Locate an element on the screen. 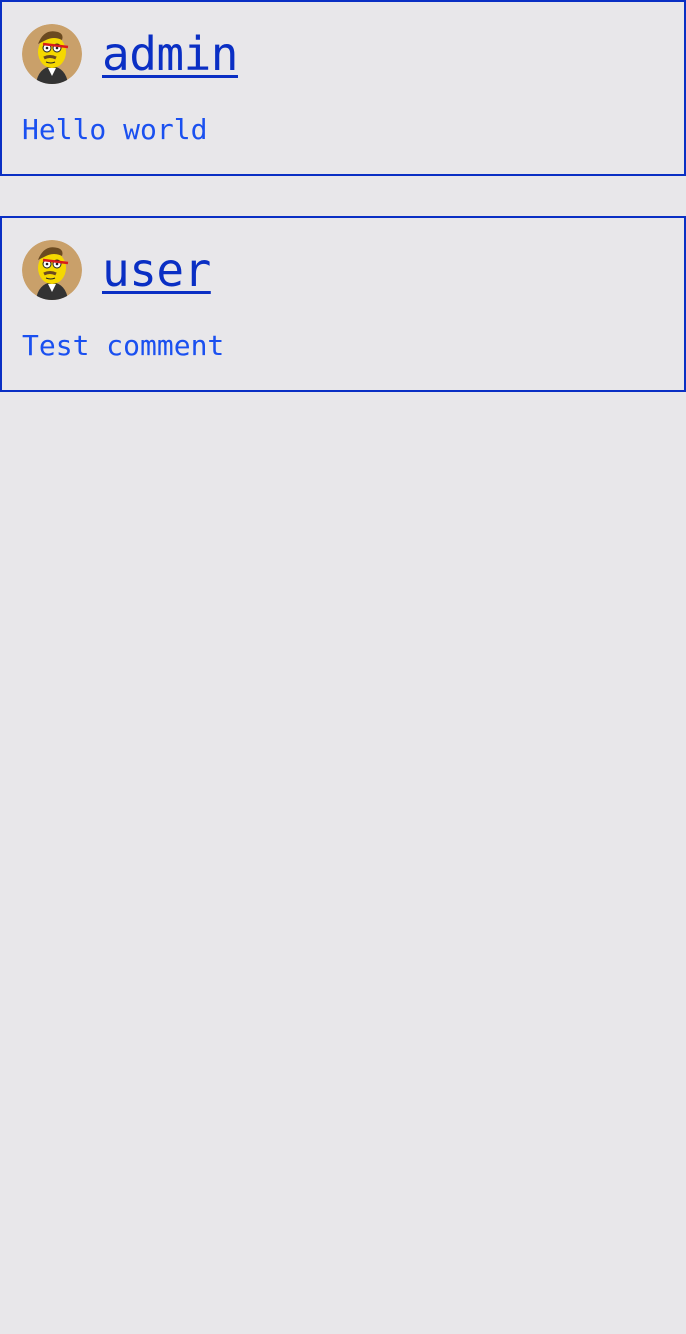  comment-text: Test comment is located at coordinates (123, 345).